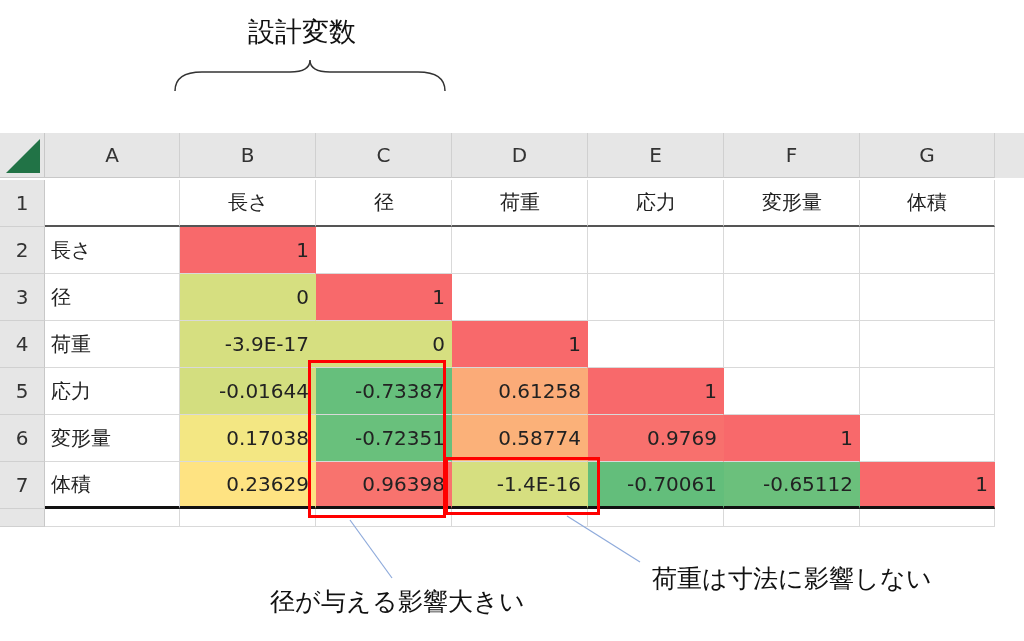 The height and width of the screenshot is (641, 1024). What do you see at coordinates (371, 549) in the screenshot?
I see `leader-line` at bounding box center [371, 549].